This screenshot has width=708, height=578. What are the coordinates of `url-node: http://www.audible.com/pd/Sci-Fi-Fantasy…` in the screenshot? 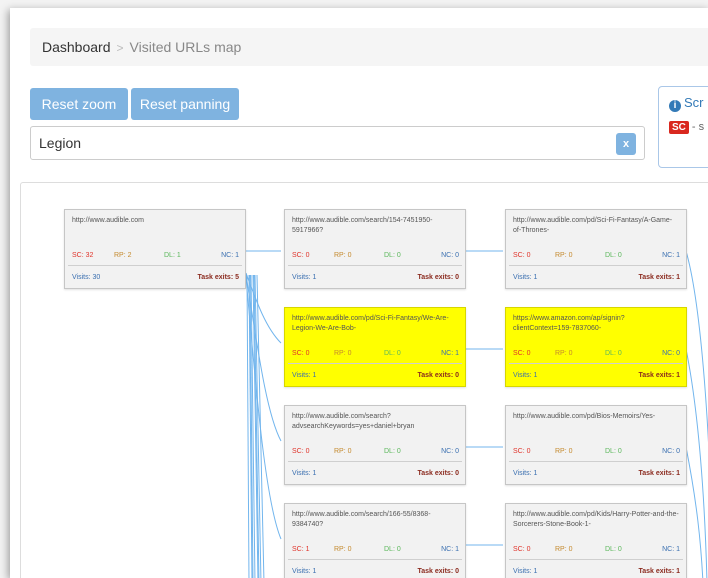 It's located at (596, 249).